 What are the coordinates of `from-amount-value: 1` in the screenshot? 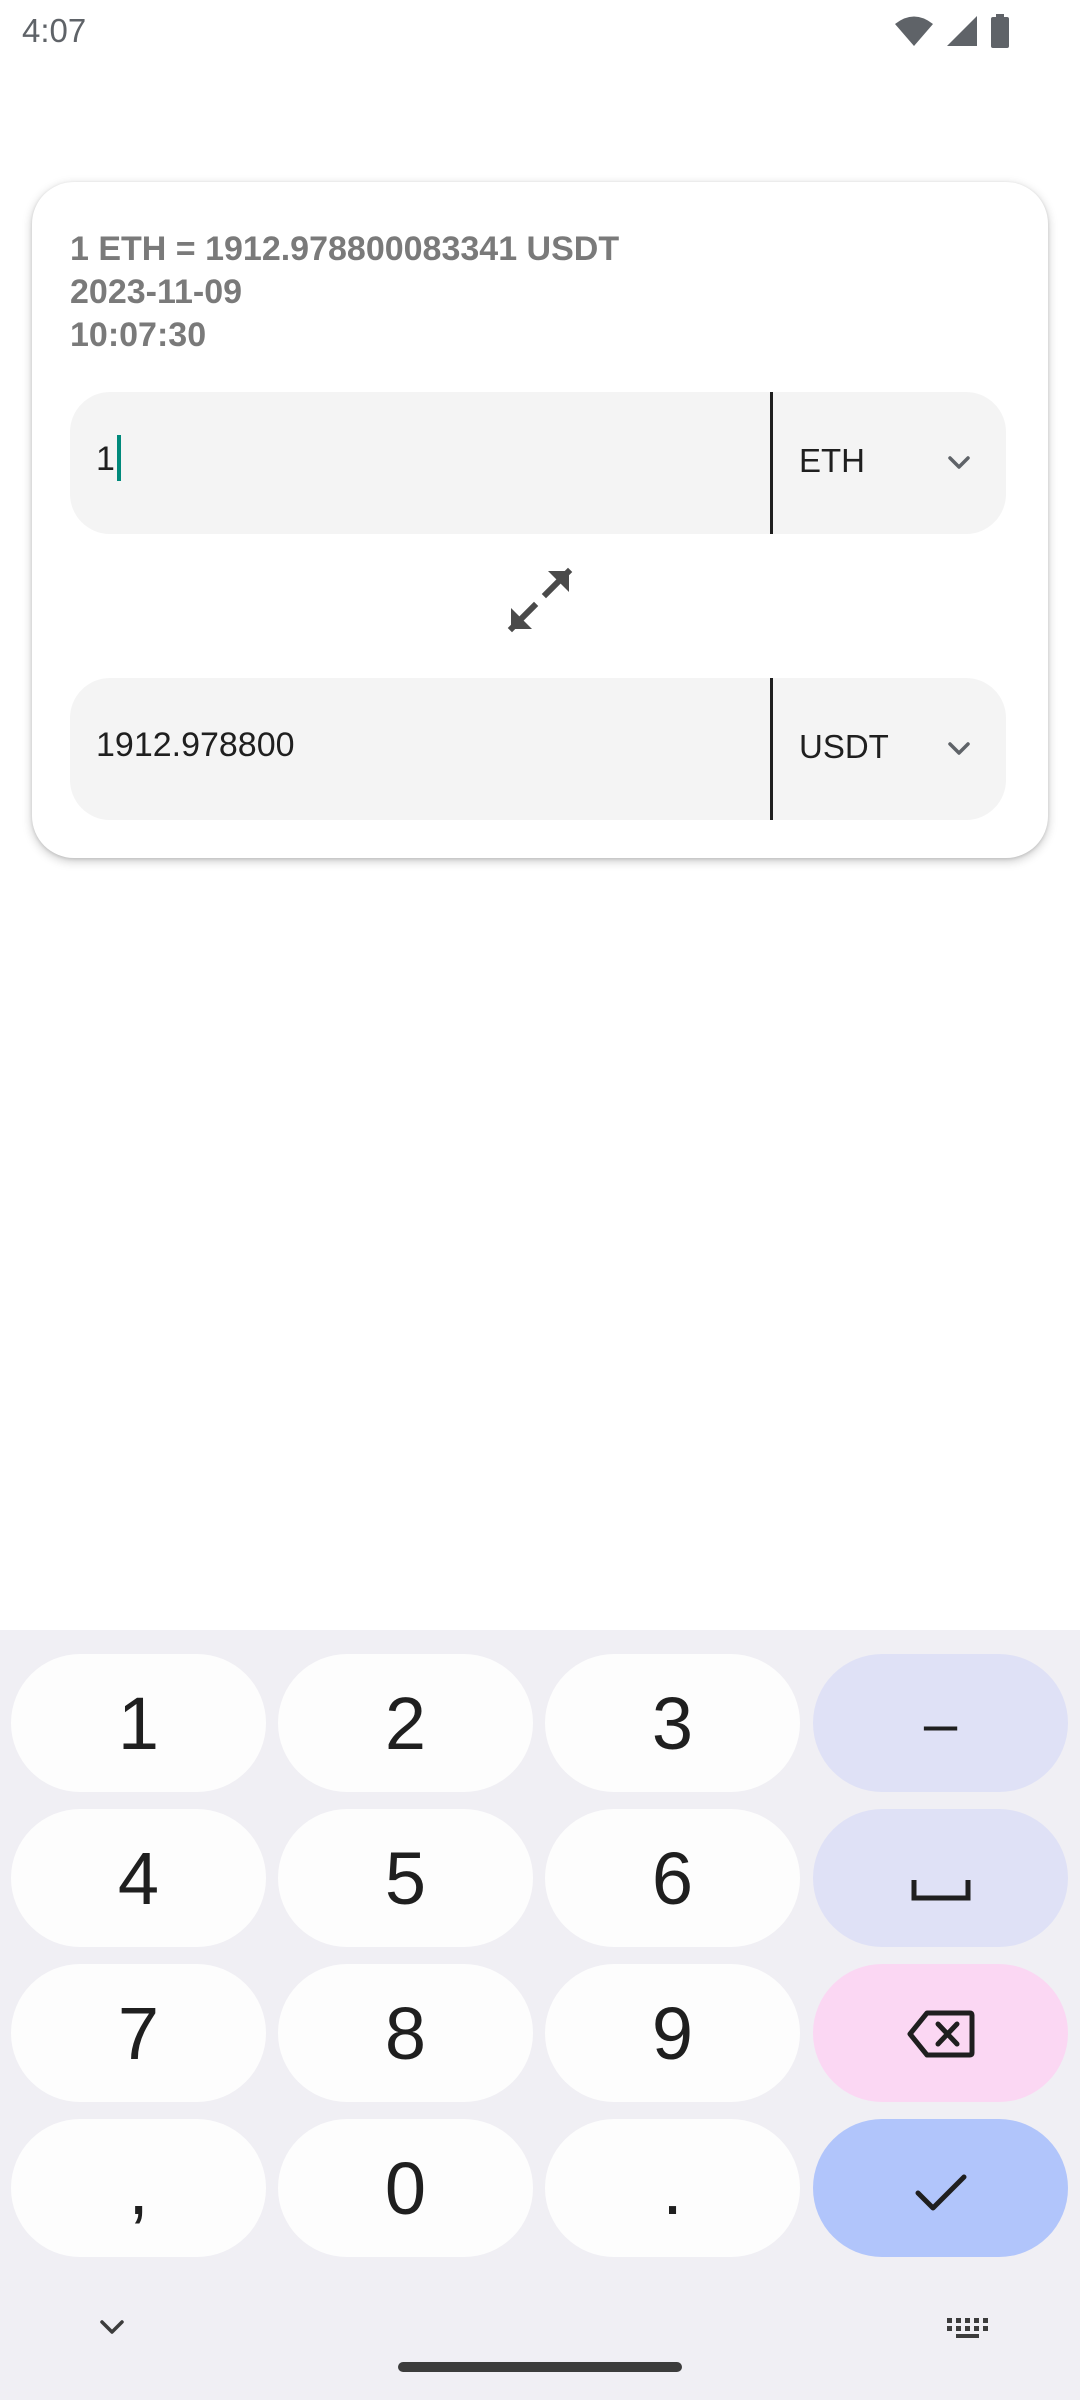 It's located at (105, 459).